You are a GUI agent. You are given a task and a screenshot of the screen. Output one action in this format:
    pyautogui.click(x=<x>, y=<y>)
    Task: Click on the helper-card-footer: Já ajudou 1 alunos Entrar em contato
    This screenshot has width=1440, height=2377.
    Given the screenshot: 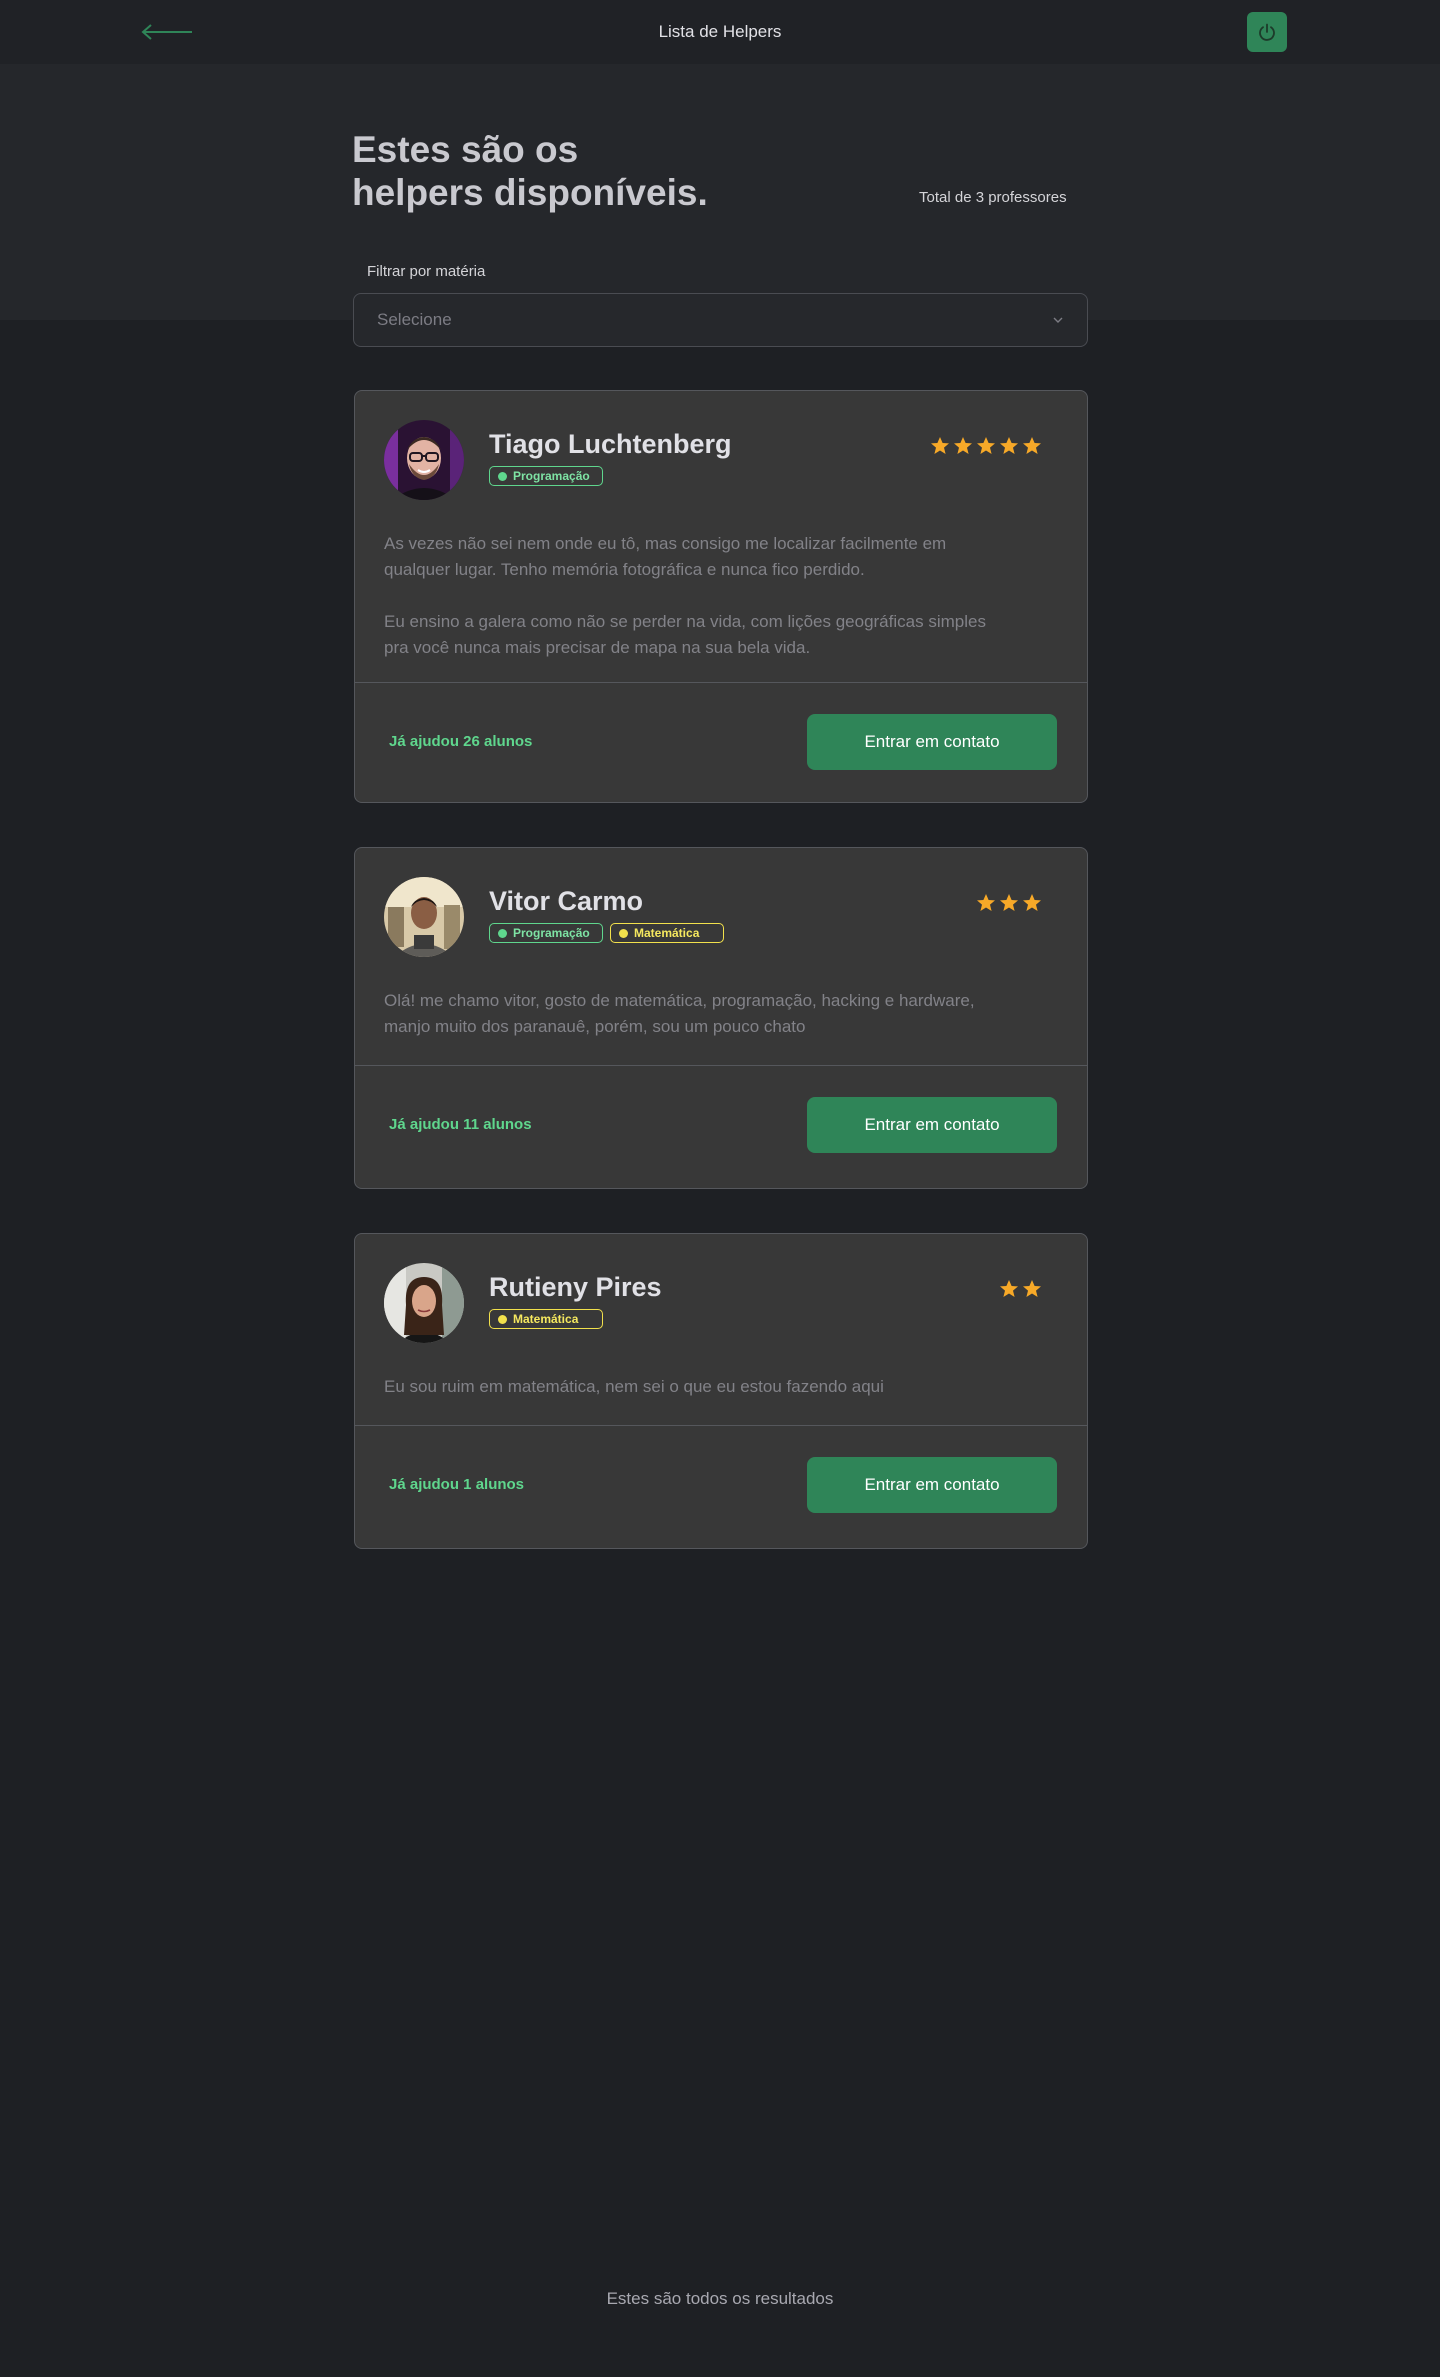 What is the action you would take?
    pyautogui.click(x=721, y=1487)
    